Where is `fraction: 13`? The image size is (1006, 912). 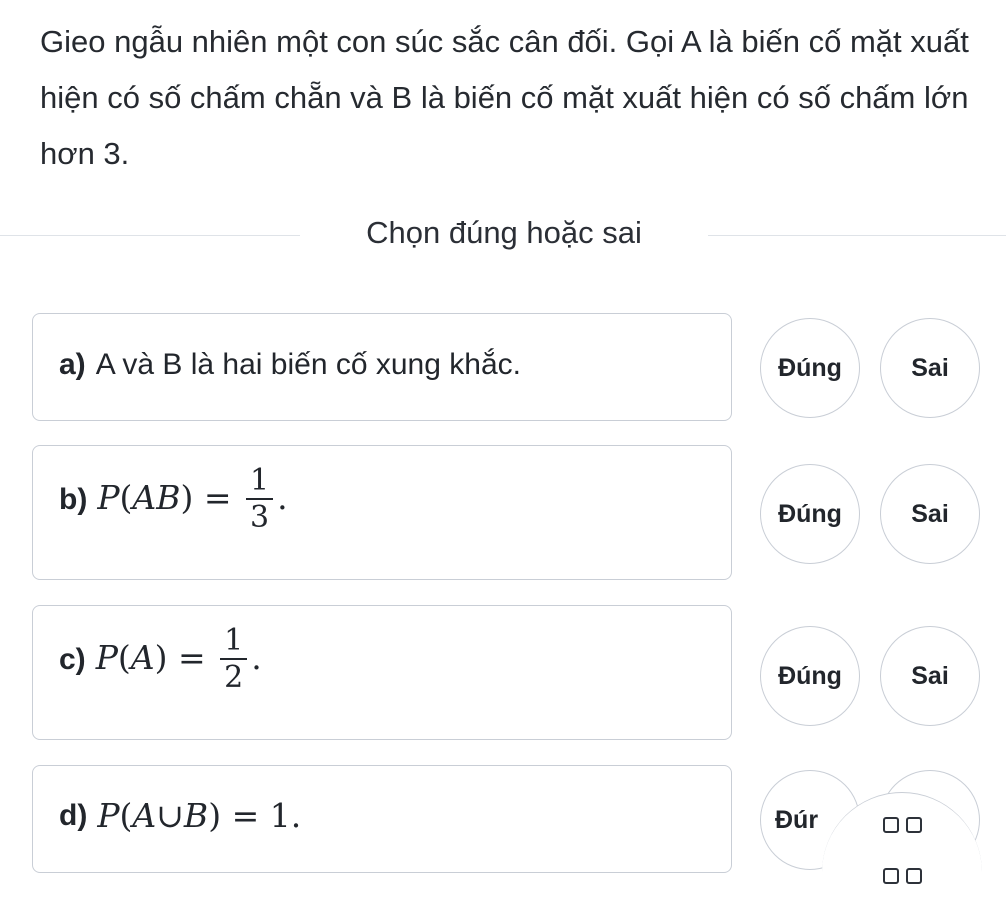
fraction: 13 is located at coordinates (260, 500).